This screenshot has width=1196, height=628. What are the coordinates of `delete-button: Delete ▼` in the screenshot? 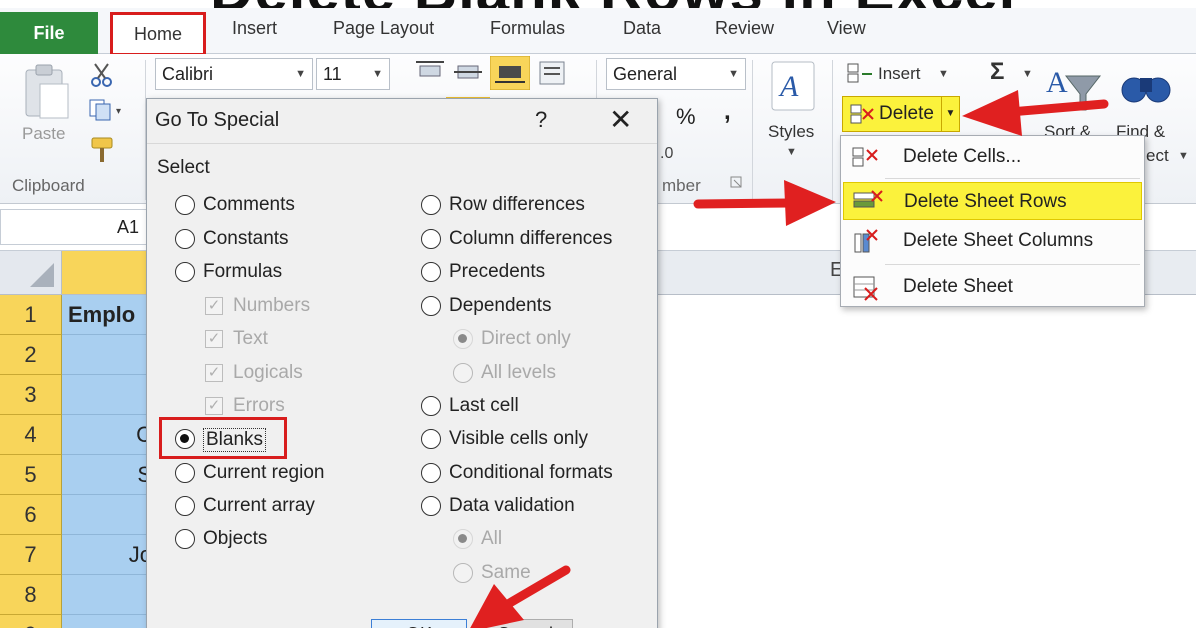 It's located at (901, 114).